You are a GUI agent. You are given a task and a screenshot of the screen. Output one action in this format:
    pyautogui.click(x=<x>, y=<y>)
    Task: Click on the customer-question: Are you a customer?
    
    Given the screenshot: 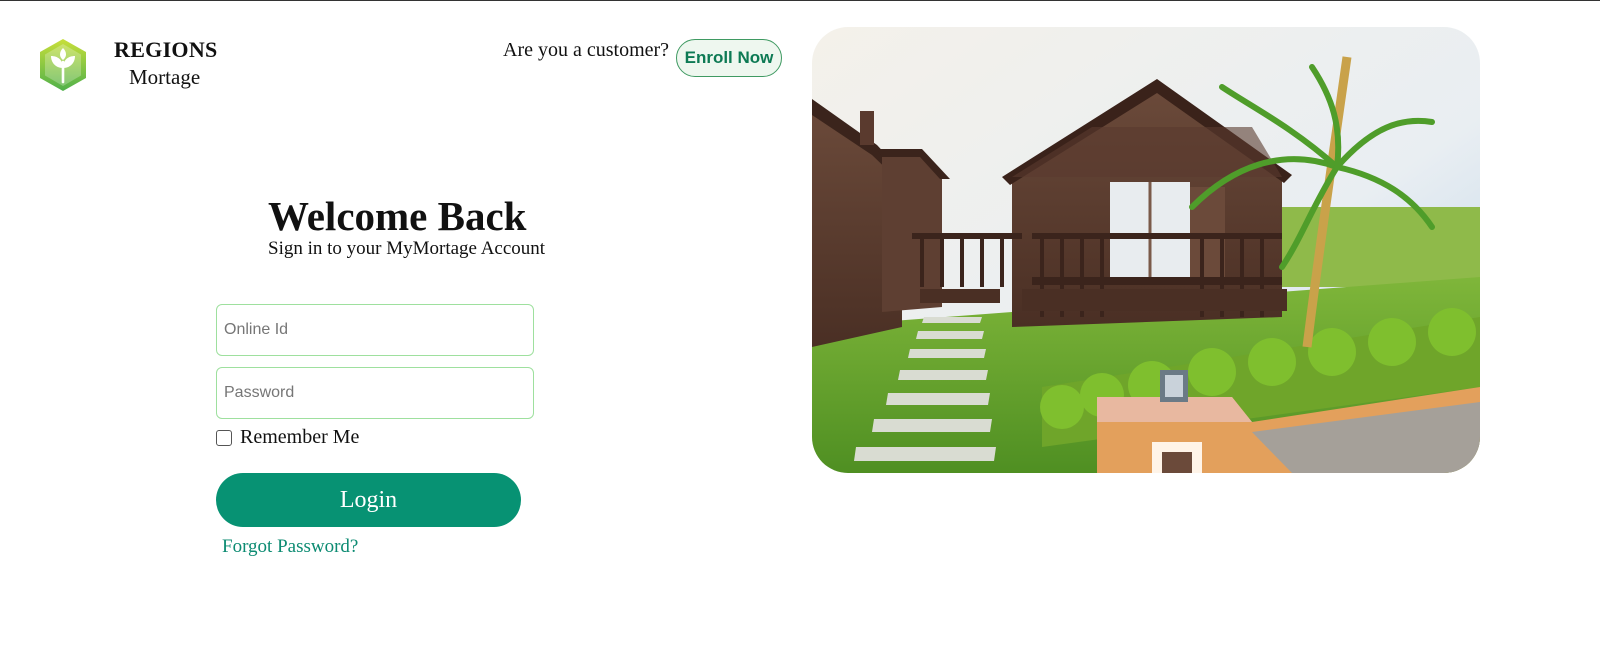 What is the action you would take?
    pyautogui.click(x=586, y=50)
    